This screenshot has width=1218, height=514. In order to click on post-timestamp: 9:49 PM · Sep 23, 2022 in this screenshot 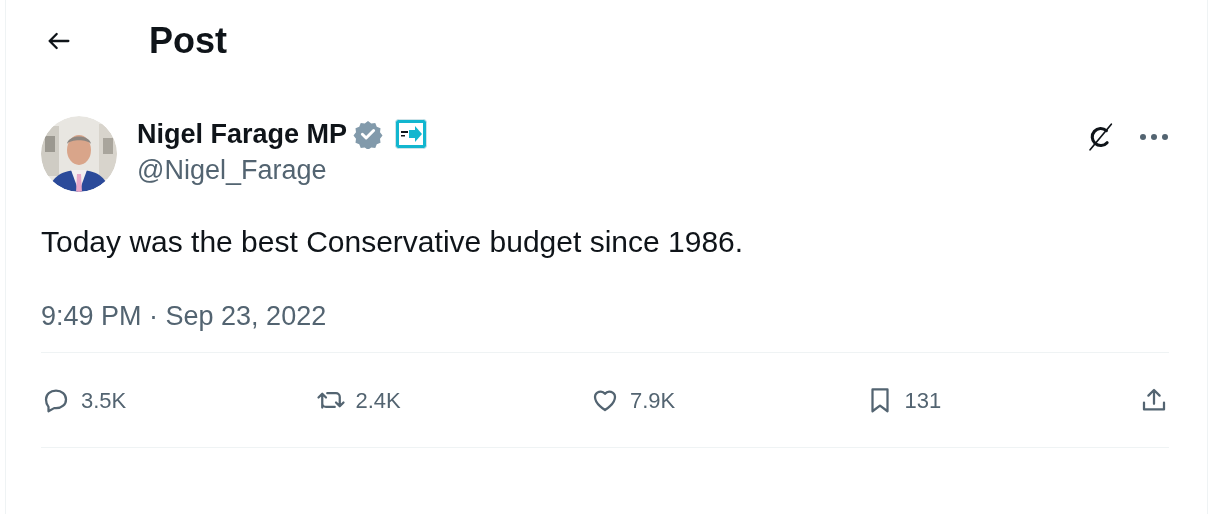, I will do `click(605, 316)`.